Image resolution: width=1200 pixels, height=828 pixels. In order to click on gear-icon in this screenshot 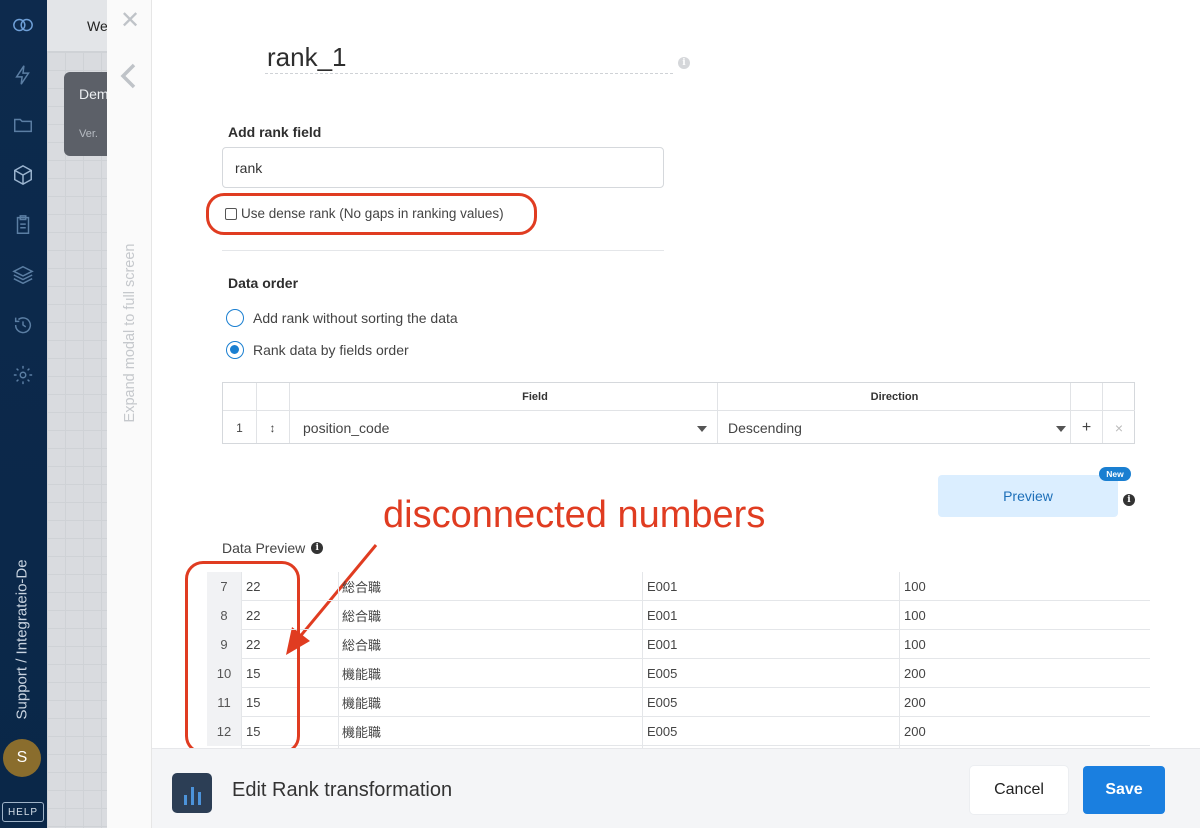, I will do `click(23, 375)`.